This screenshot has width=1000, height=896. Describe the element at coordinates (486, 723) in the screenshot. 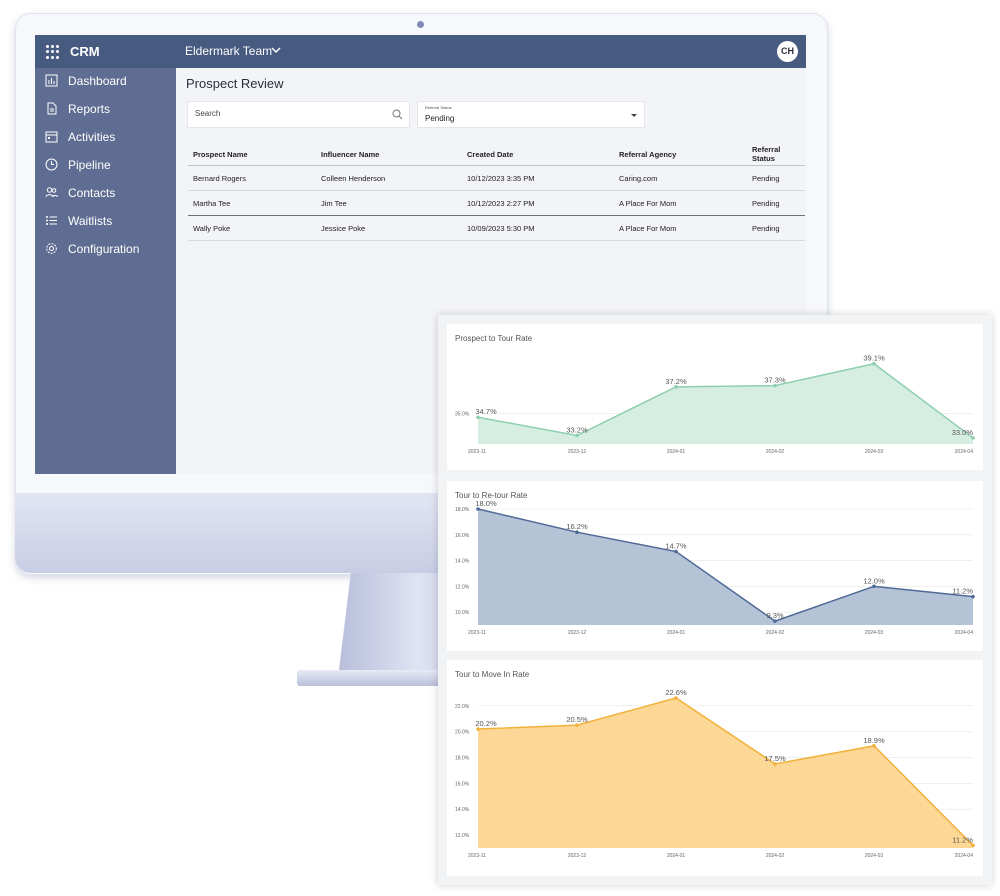

I see `data-label: 20.2%` at that location.